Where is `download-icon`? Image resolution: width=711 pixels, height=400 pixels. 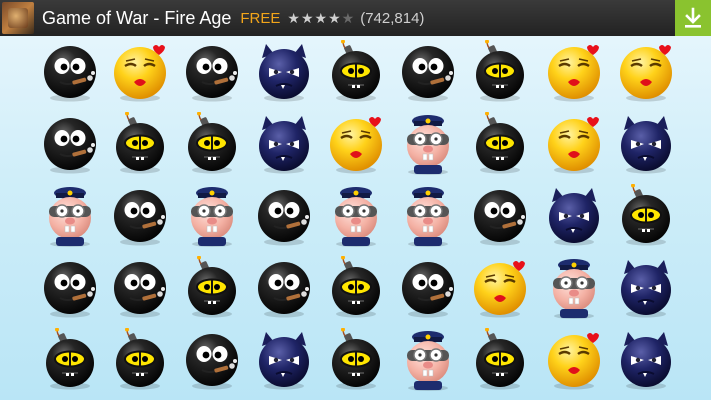
download-icon is located at coordinates (693, 17).